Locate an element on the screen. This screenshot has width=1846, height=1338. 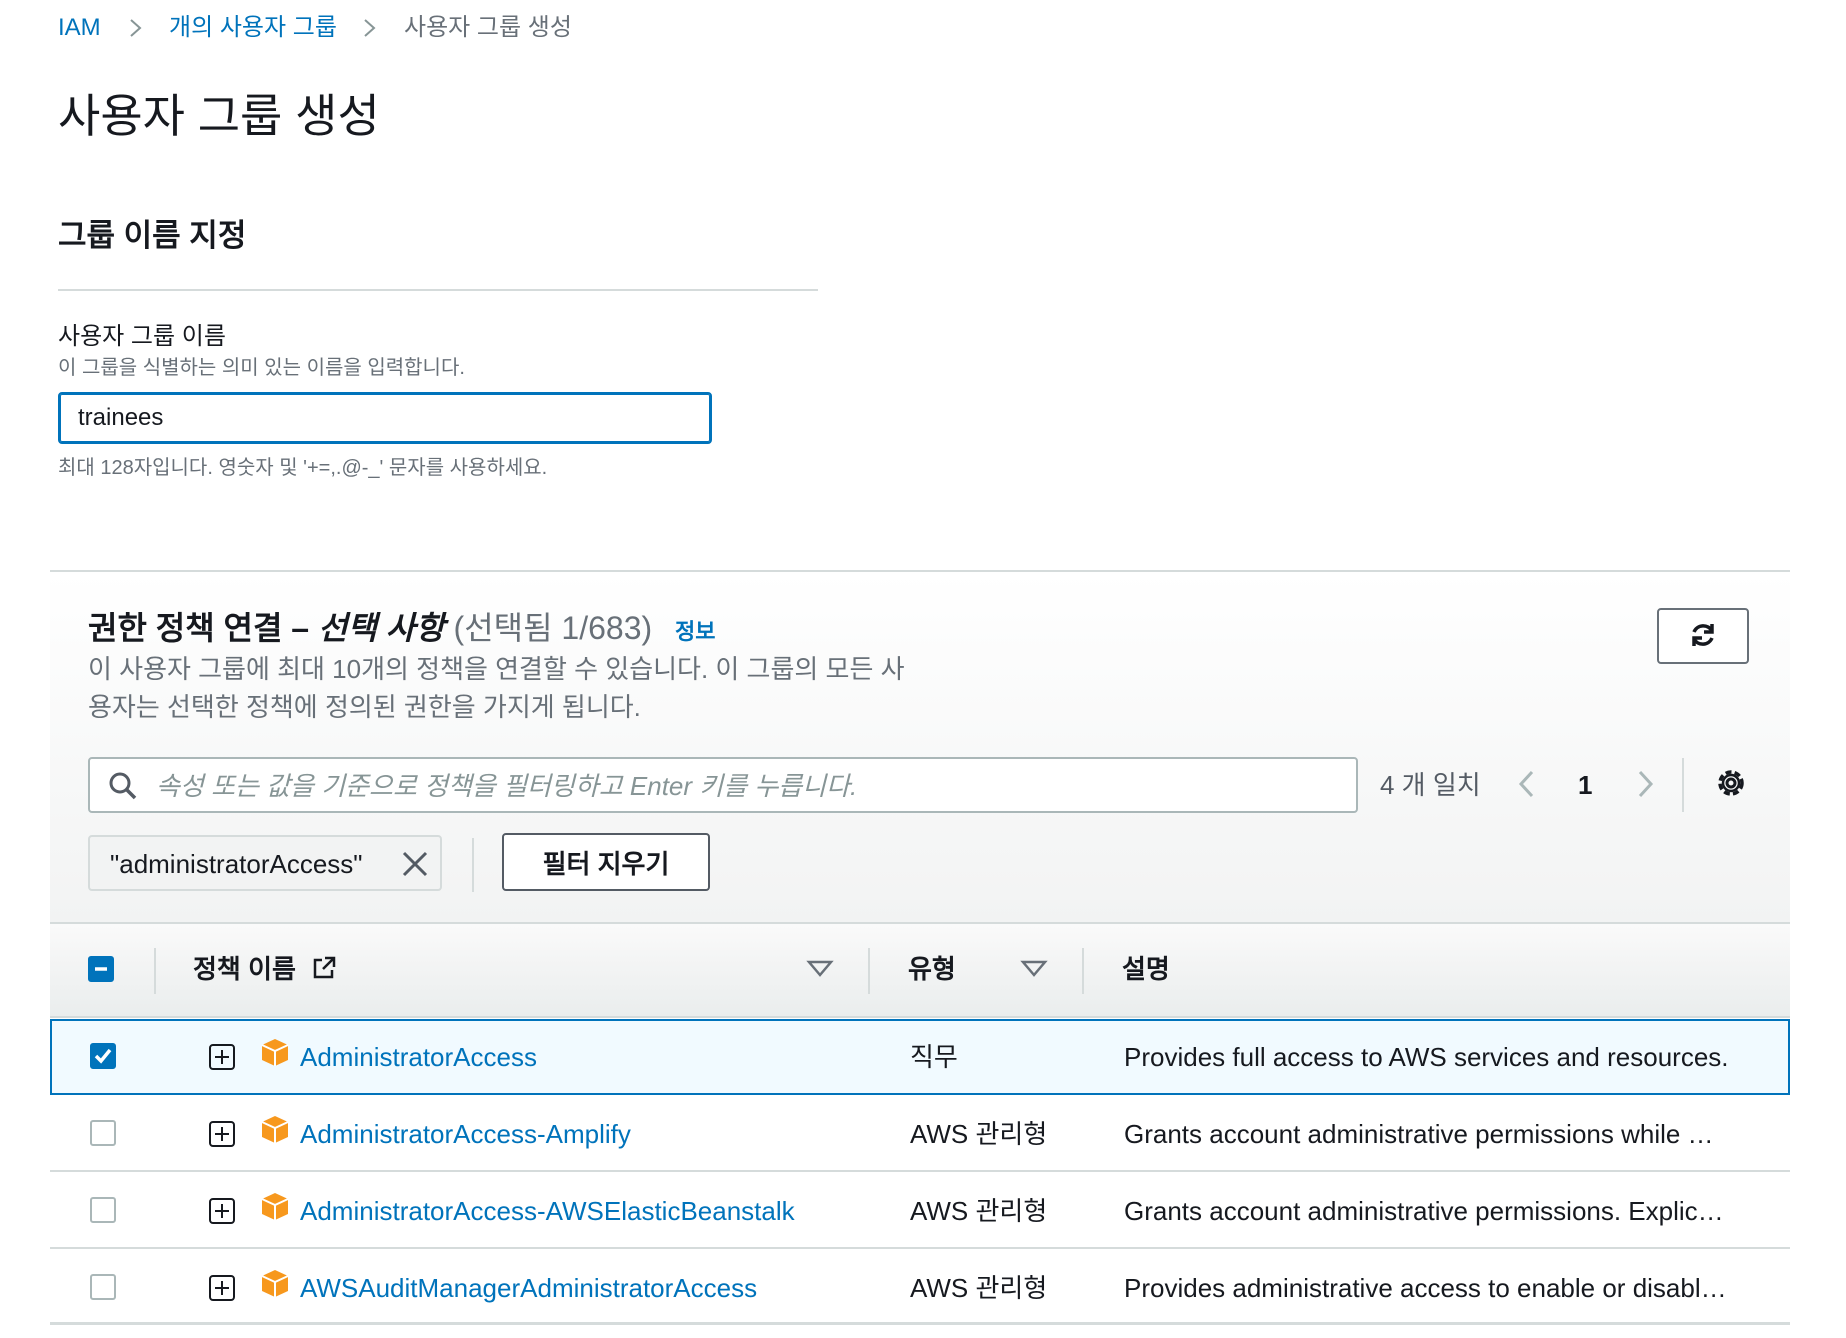
chevron-left-icon is located at coordinates (1527, 786).